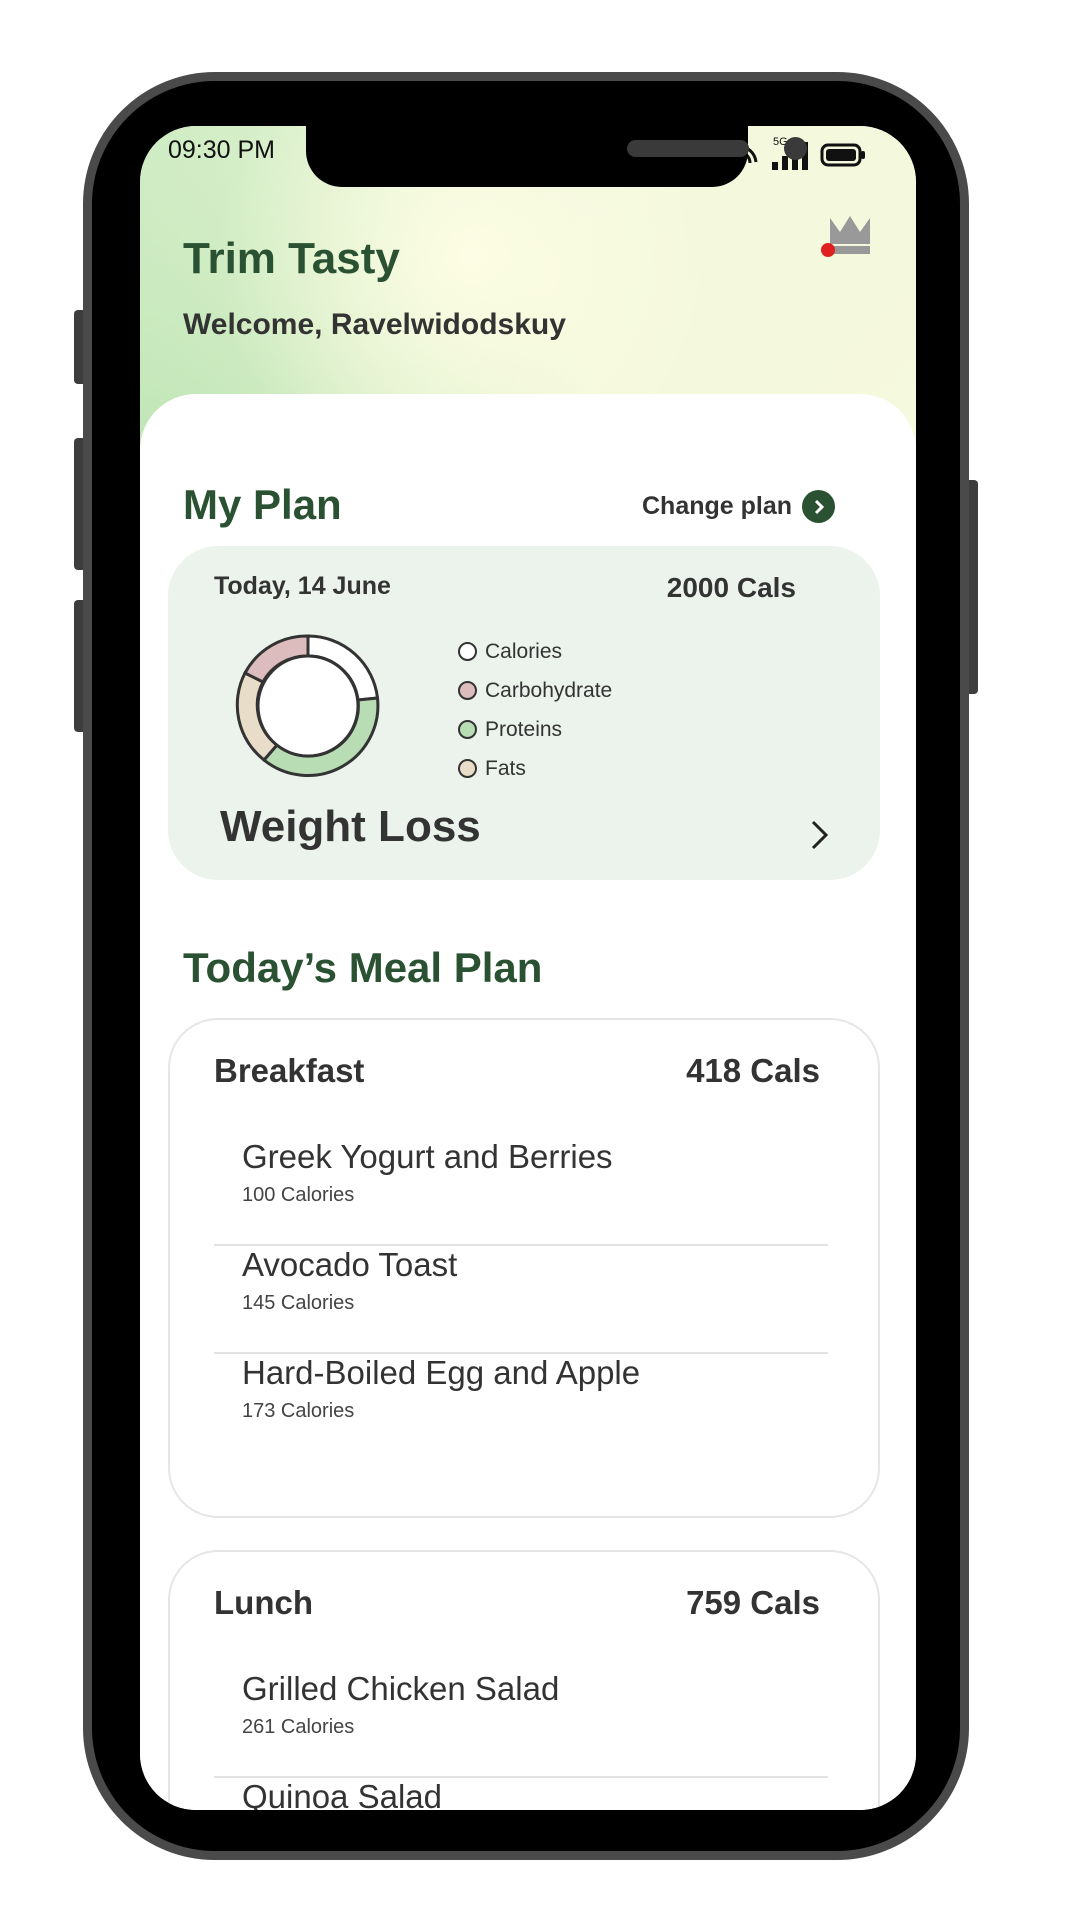  I want to click on meal-item: Greek Yogurt and Berries 100 Calories, so click(521, 1192).